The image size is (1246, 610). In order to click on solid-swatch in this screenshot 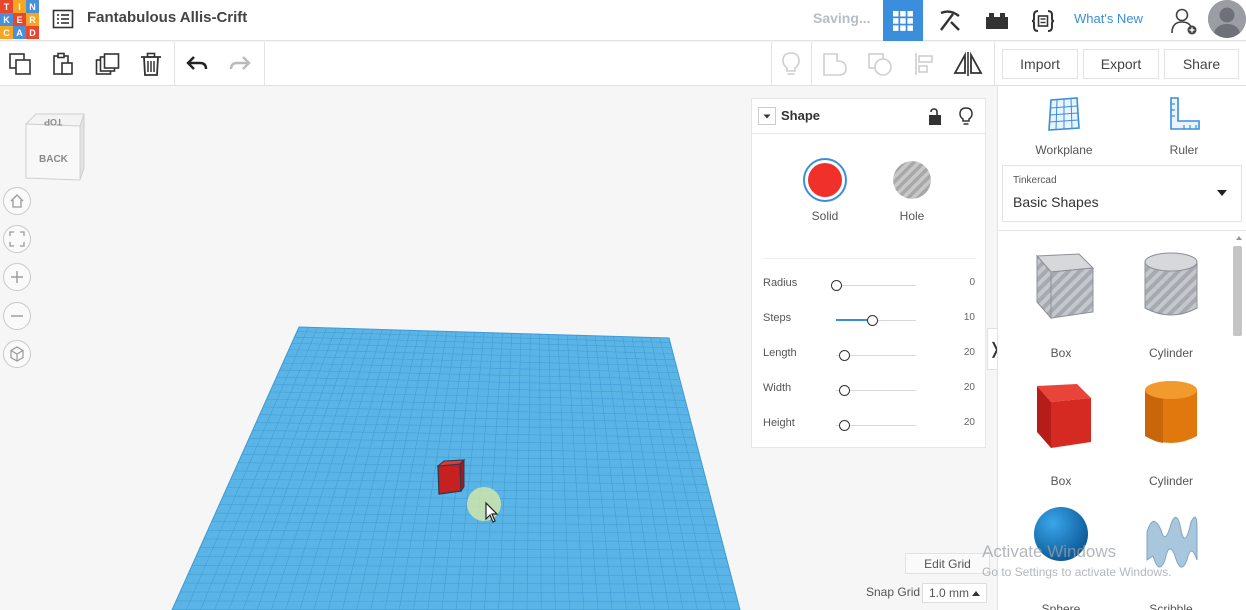, I will do `click(825, 180)`.